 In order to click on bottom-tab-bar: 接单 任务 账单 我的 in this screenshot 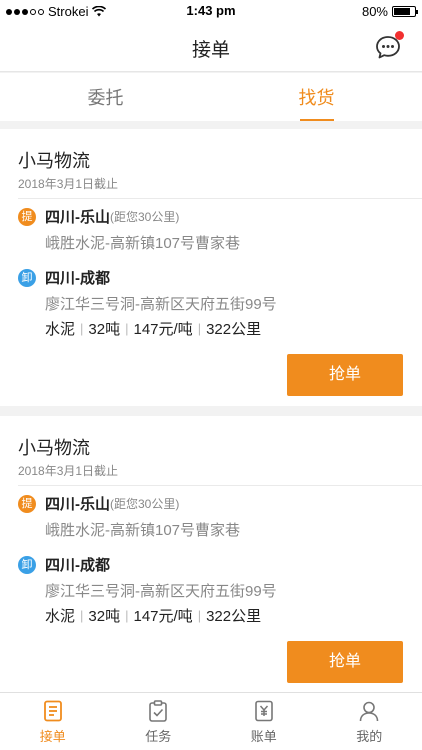, I will do `click(211, 721)`.